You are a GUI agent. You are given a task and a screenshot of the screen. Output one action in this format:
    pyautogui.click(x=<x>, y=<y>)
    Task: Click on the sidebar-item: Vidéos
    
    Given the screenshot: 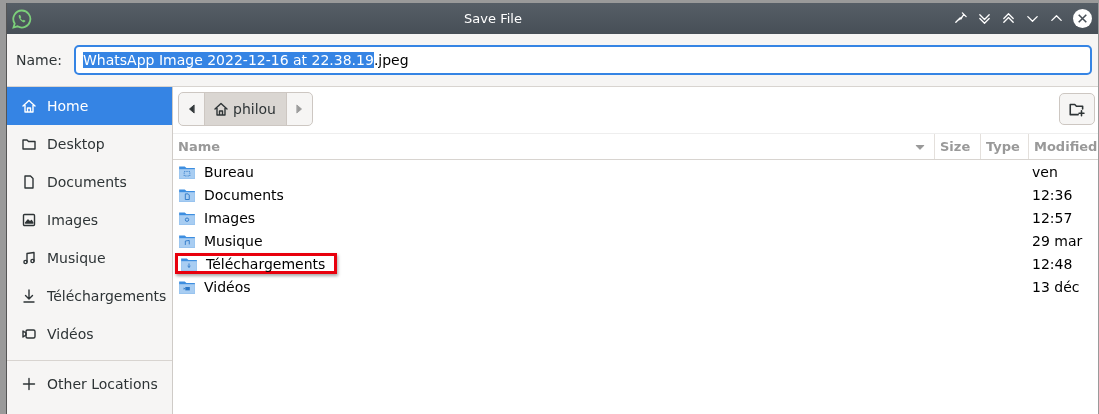 What is the action you would take?
    pyautogui.click(x=89, y=334)
    